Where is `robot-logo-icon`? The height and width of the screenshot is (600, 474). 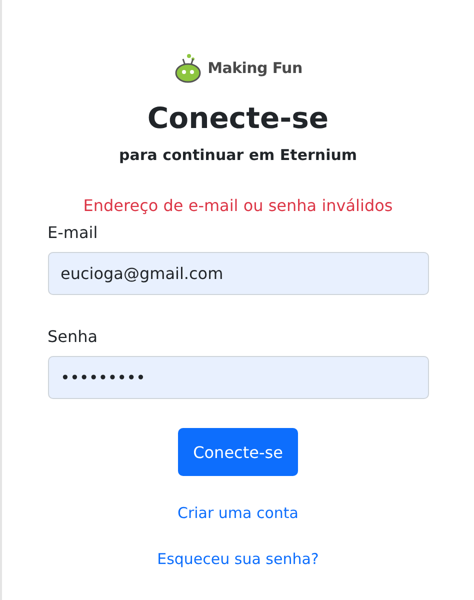
robot-logo-icon is located at coordinates (188, 68).